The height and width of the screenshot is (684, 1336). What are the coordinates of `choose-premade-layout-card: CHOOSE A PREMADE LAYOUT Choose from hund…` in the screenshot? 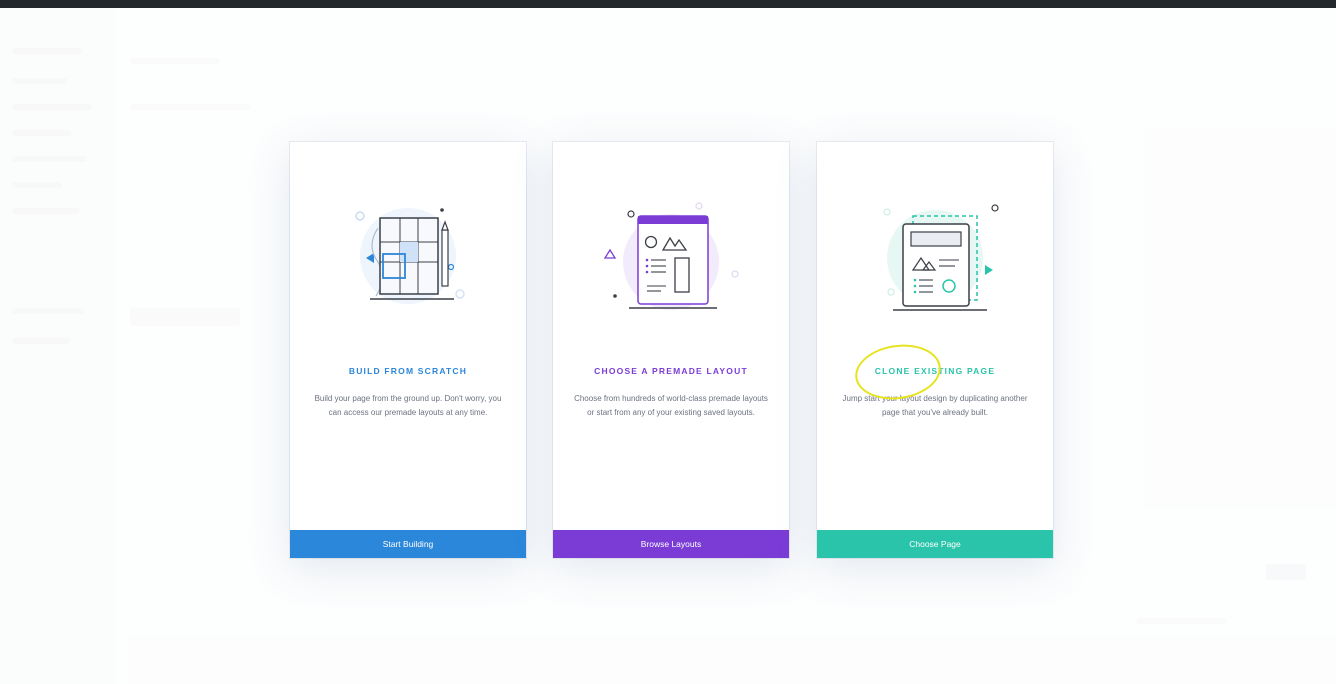 It's located at (671, 350).